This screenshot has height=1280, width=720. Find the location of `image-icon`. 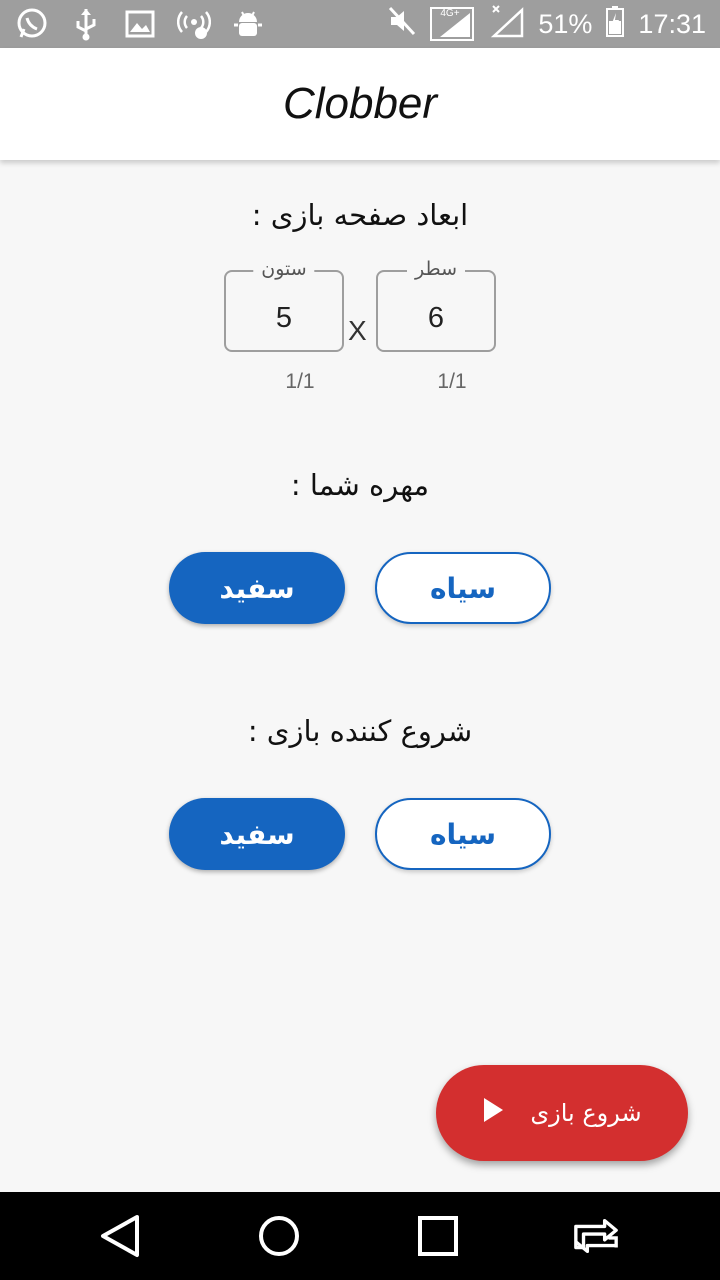

image-icon is located at coordinates (140, 24).